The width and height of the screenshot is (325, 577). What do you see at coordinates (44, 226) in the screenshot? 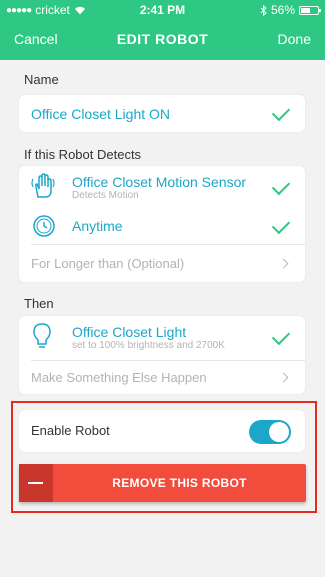
I see `clock-icon` at bounding box center [44, 226].